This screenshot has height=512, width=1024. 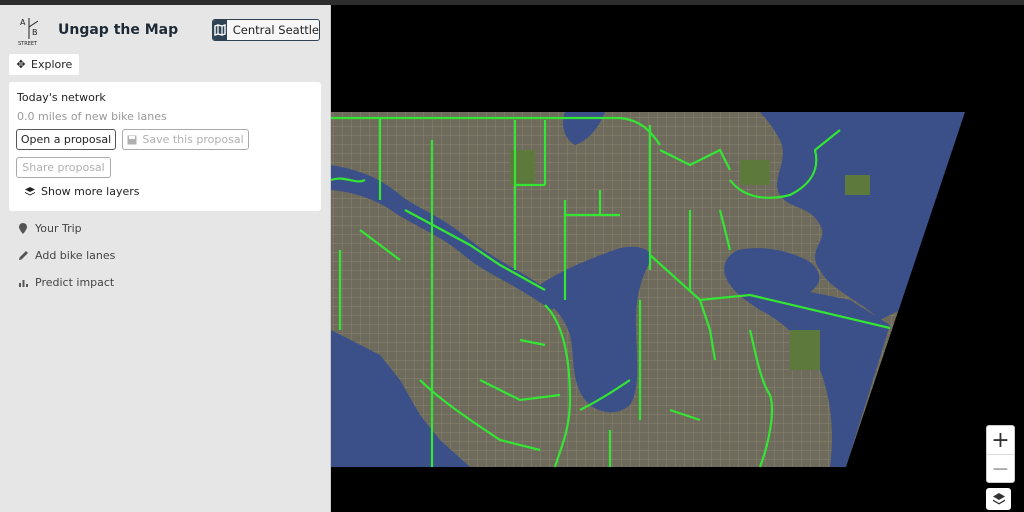 I want to click on nav-predict-impact: Predict impact, so click(x=65, y=282).